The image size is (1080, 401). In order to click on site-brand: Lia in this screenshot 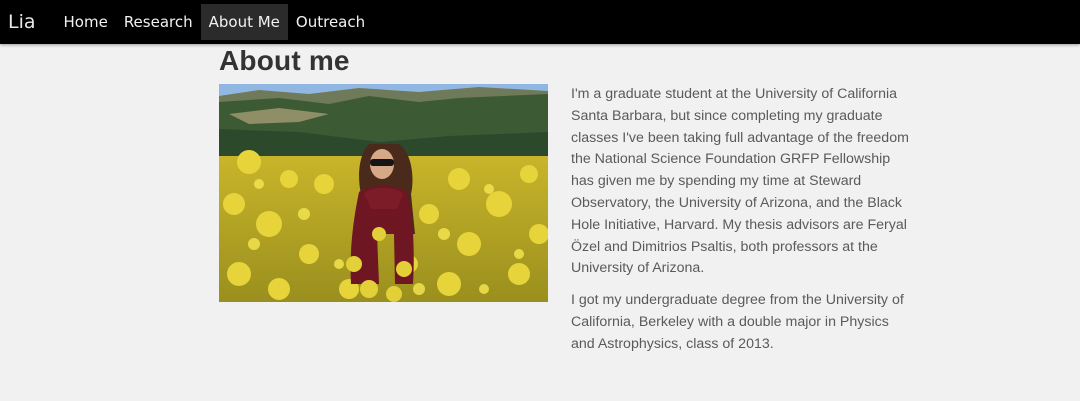, I will do `click(28, 22)`.